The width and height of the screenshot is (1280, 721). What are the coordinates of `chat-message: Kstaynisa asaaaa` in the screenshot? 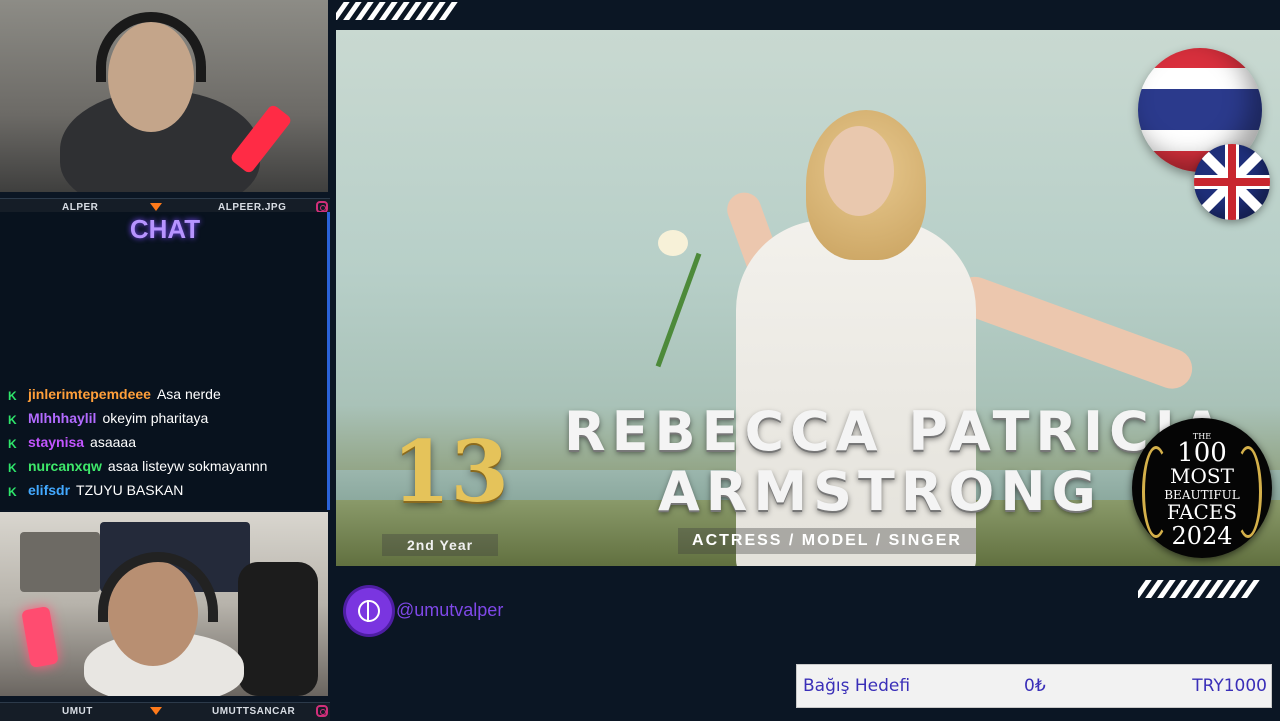 It's located at (72, 442).